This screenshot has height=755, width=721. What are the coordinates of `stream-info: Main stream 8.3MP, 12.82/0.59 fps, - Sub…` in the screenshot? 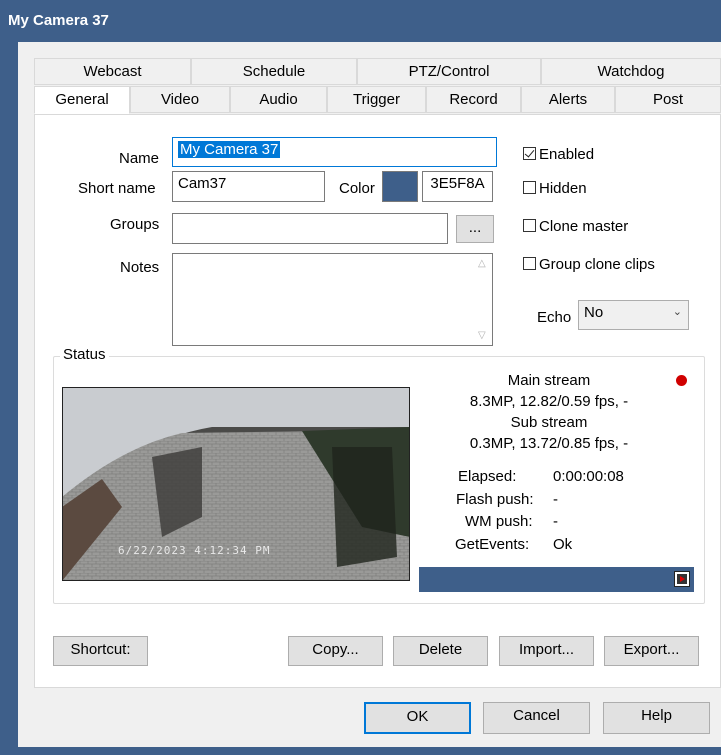 It's located at (549, 412).